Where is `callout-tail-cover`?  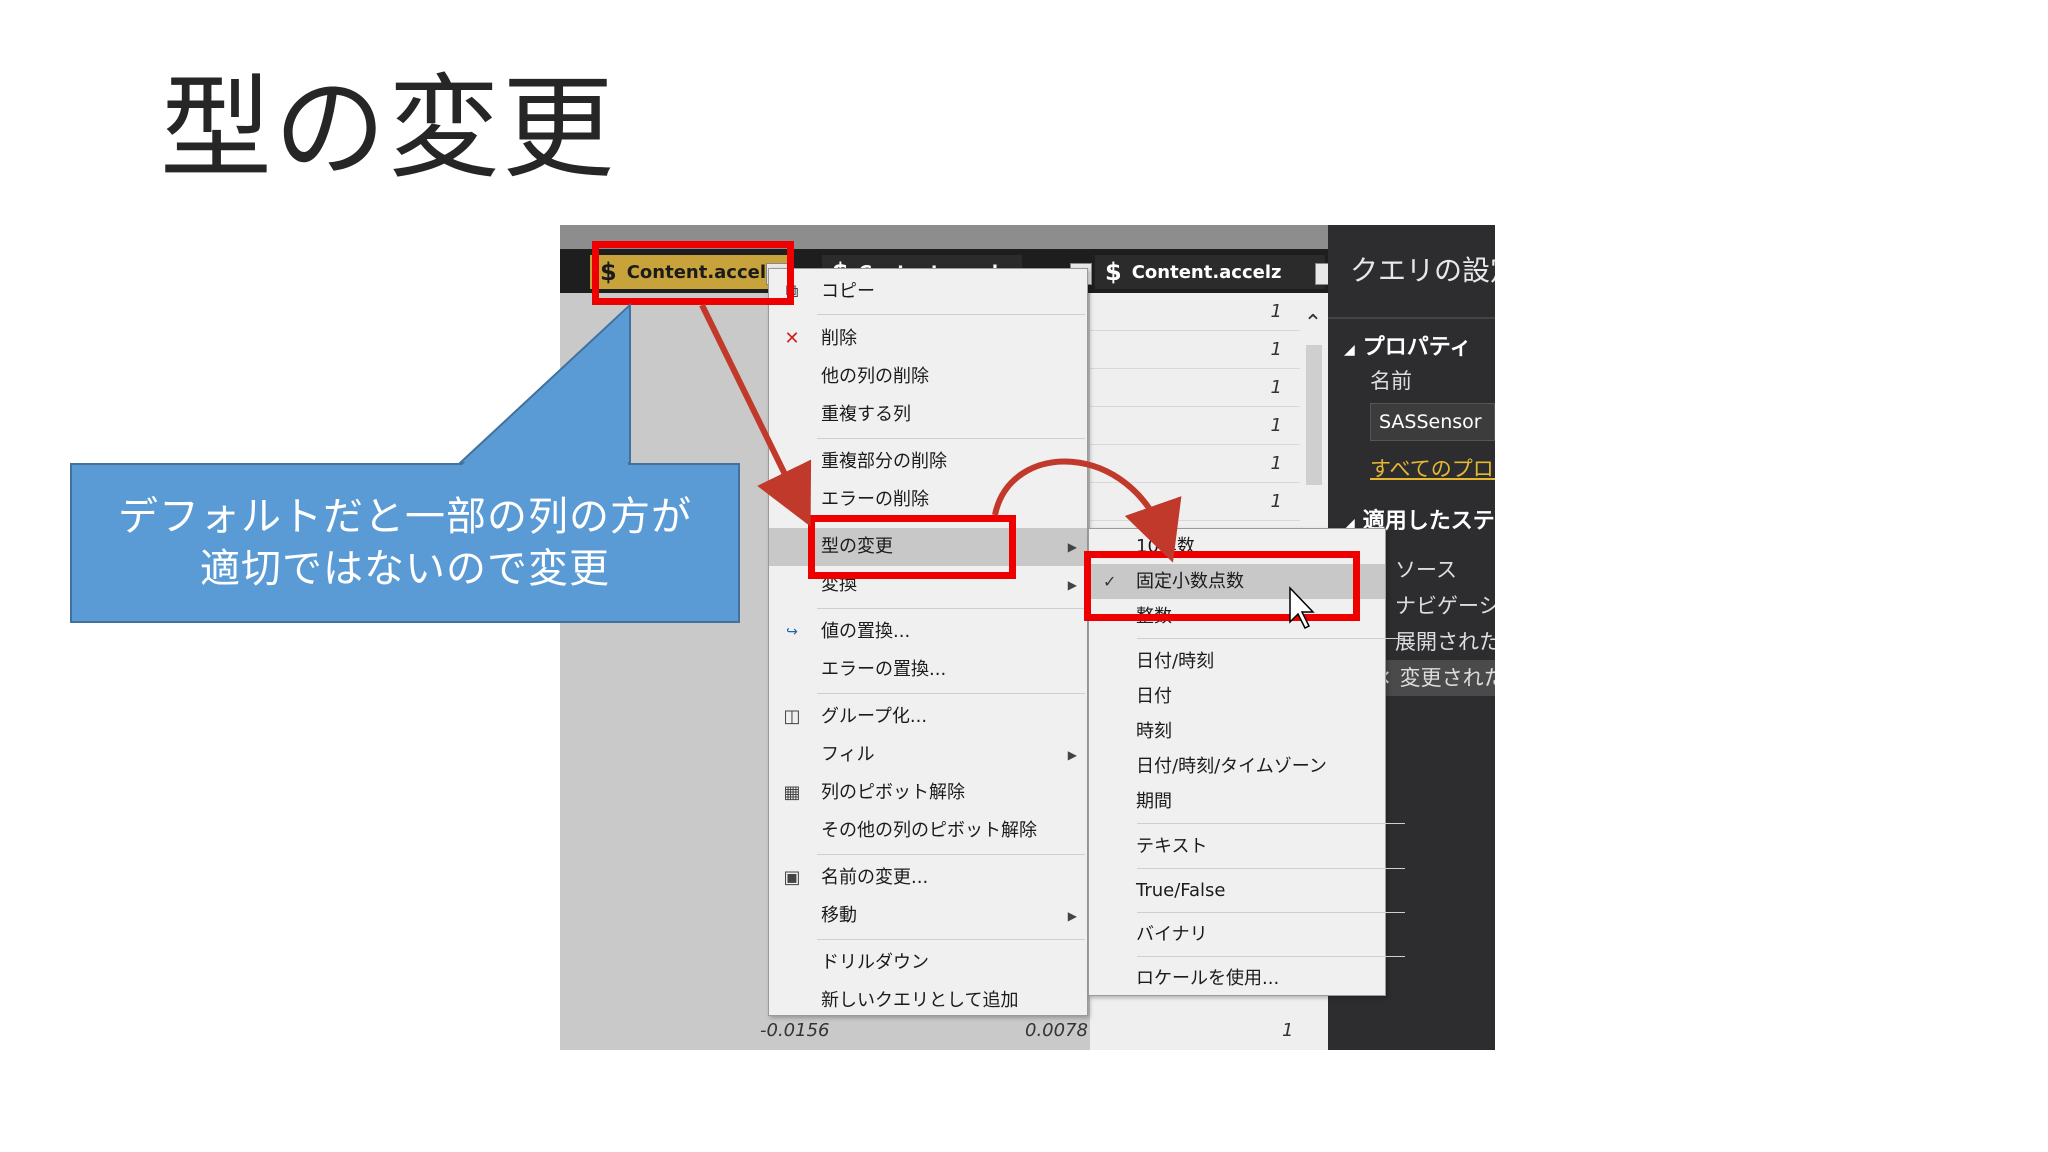 callout-tail-cover is located at coordinates (545, 386).